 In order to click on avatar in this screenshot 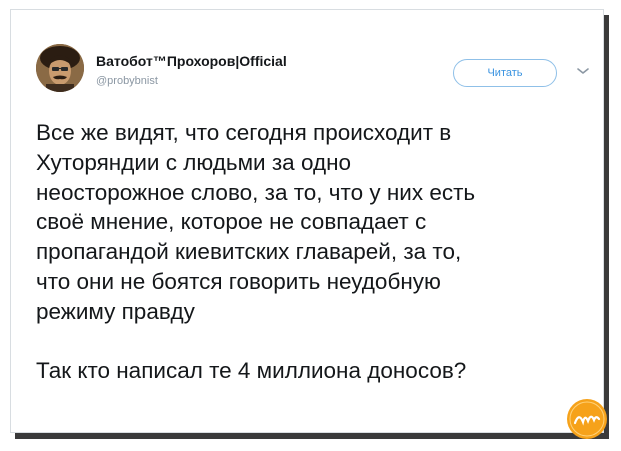, I will do `click(60, 68)`.